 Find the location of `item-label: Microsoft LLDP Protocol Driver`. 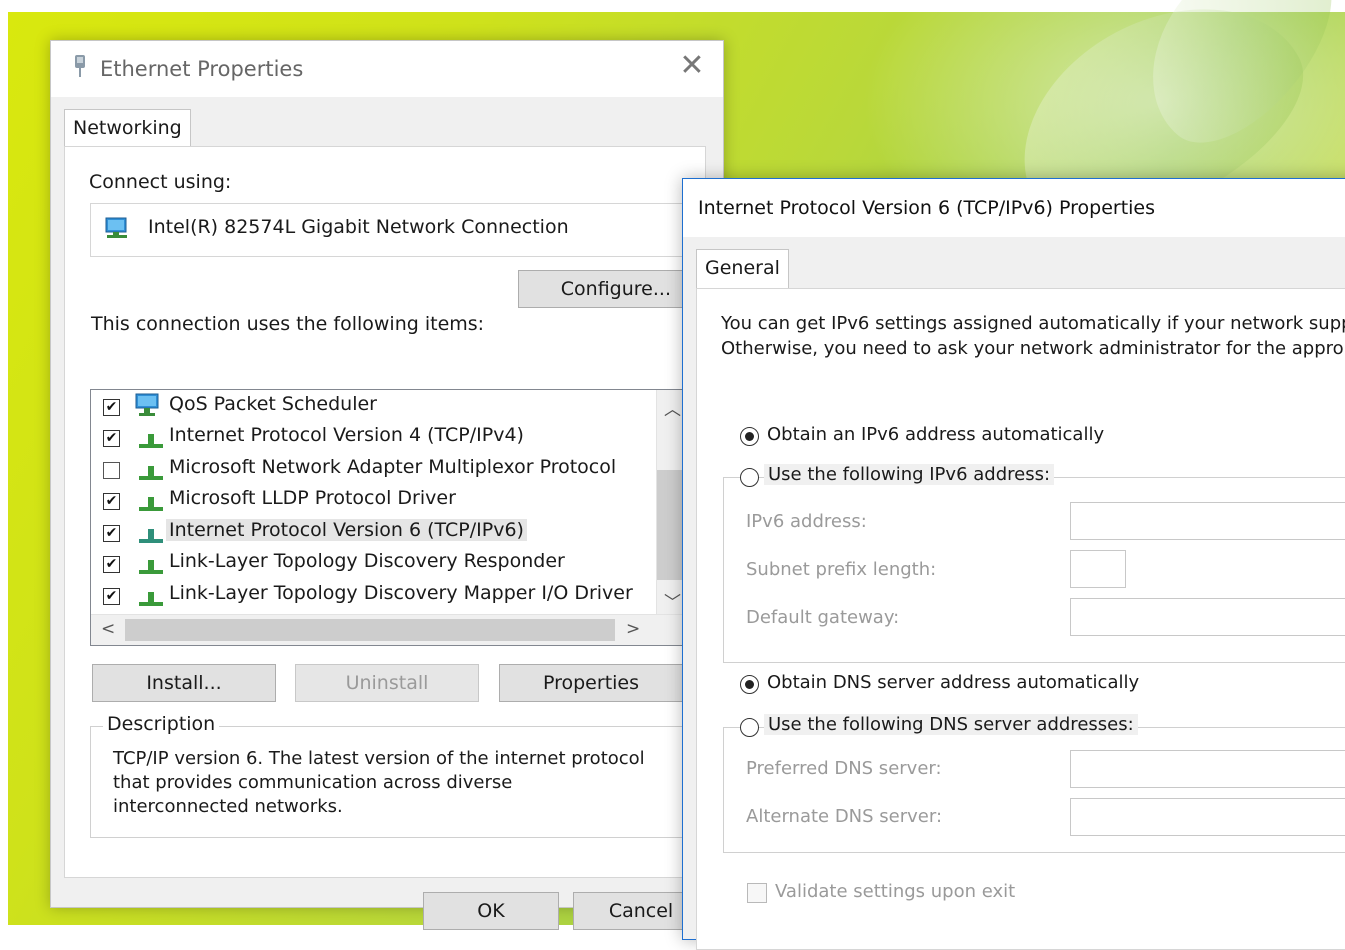

item-label: Microsoft LLDP Protocol Driver is located at coordinates (312, 498).